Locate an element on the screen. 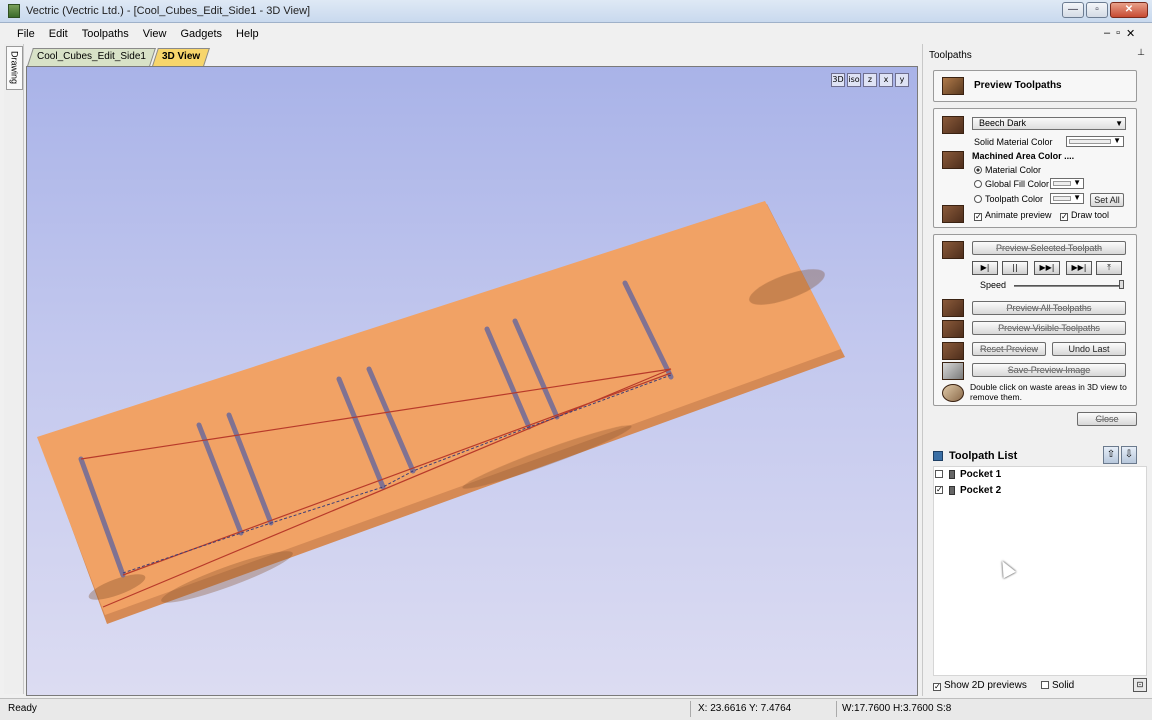 This screenshot has width=1152, height=720. undo-last-button: Undo Last is located at coordinates (1089, 349).